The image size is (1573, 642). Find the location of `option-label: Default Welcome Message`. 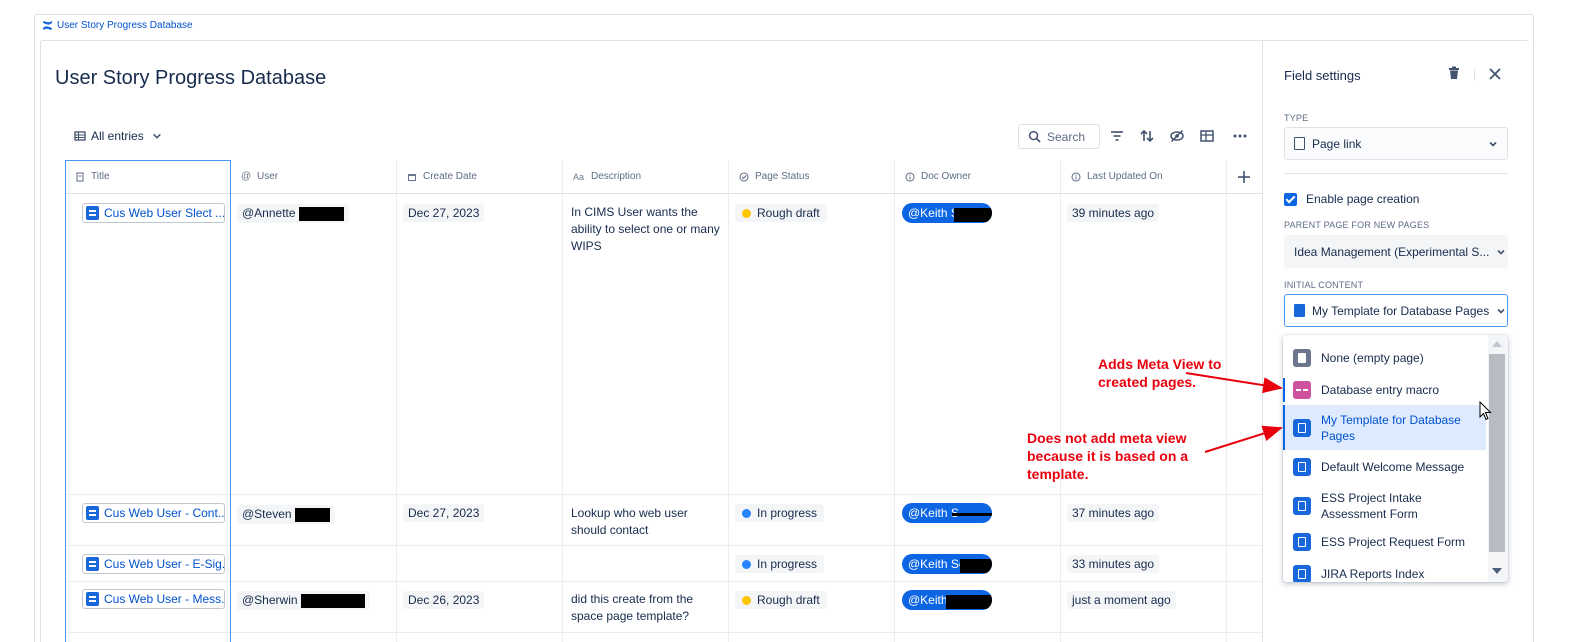

option-label: Default Welcome Message is located at coordinates (1393, 467).